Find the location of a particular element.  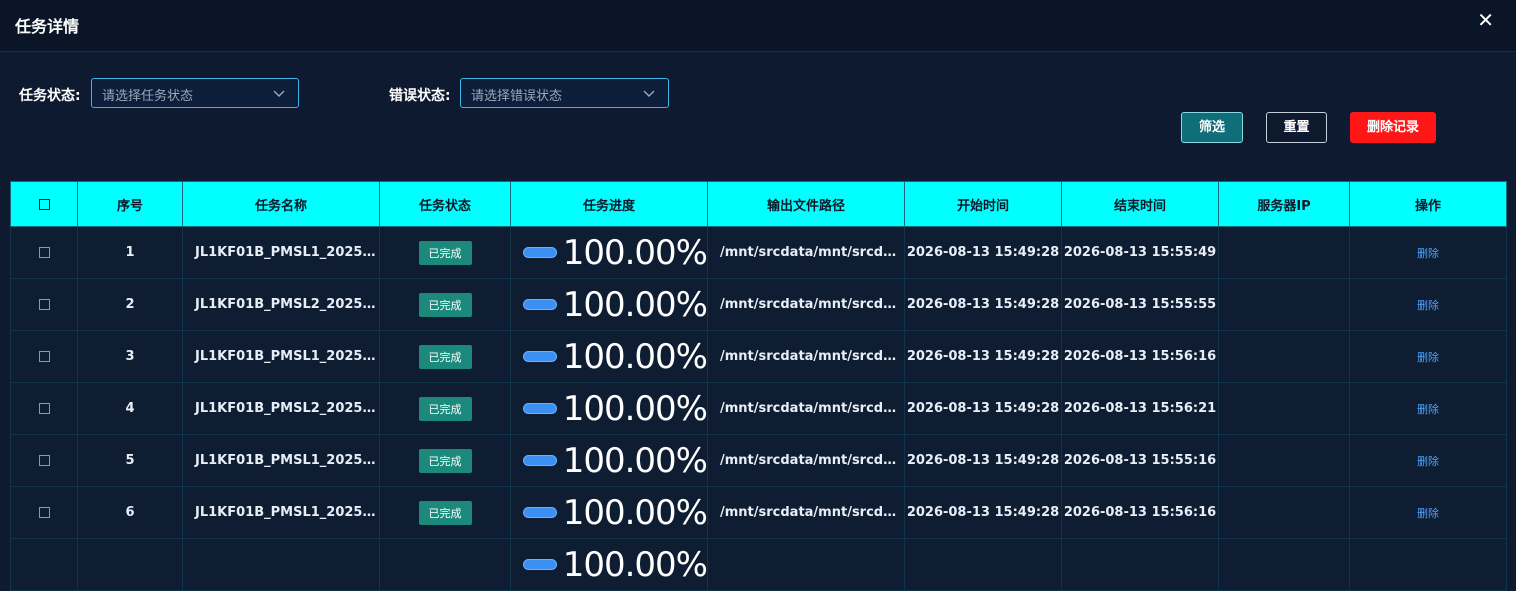

end-time-cell: 2026-08-13 15:56:16 is located at coordinates (1140, 356).